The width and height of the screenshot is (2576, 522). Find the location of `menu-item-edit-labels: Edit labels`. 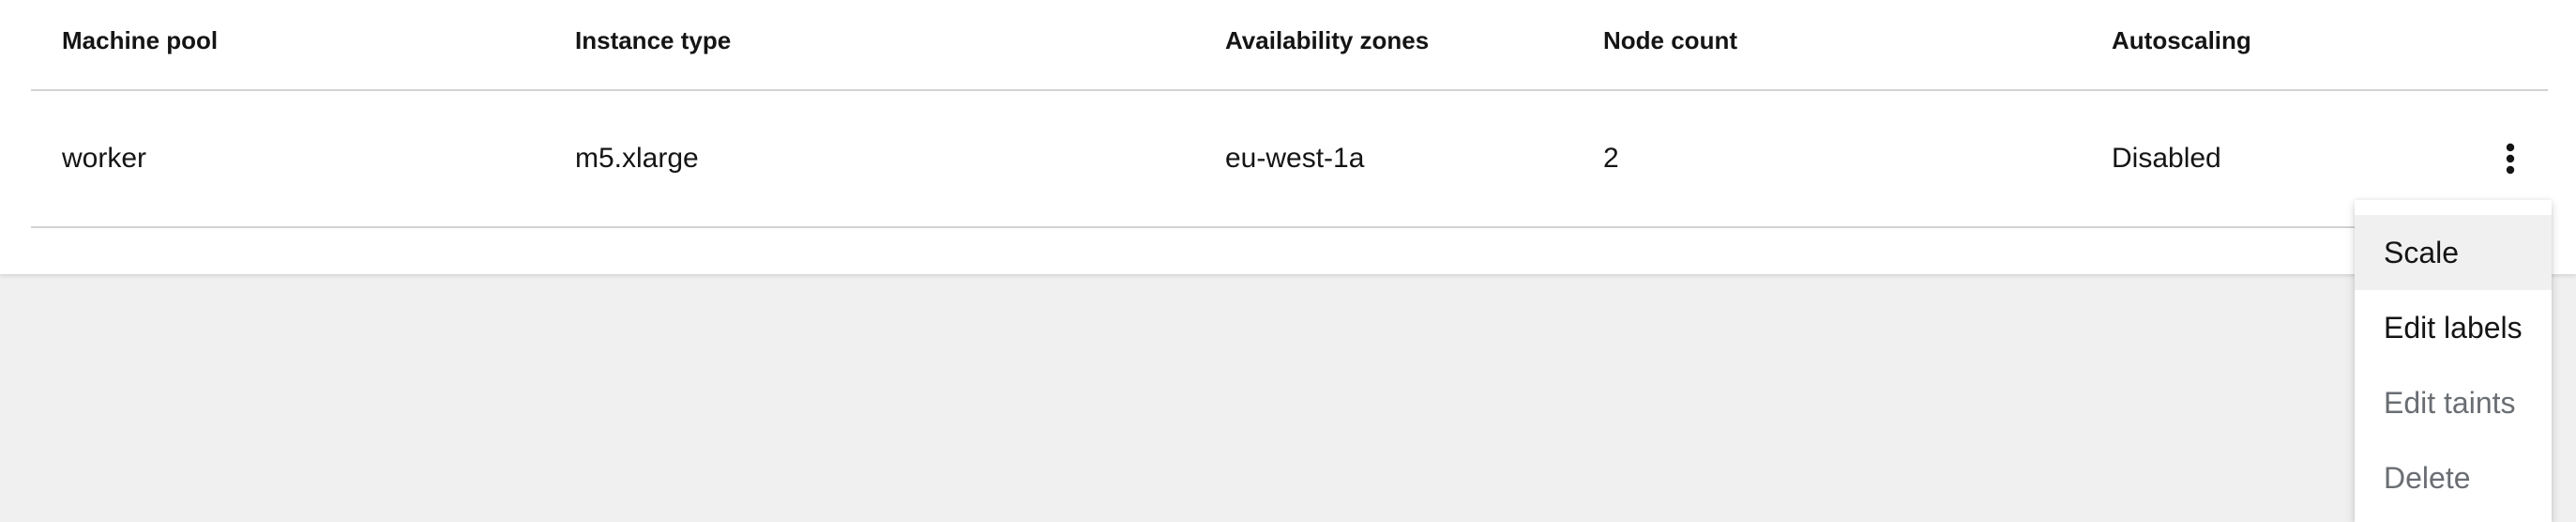

menu-item-edit-labels: Edit labels is located at coordinates (2453, 328).